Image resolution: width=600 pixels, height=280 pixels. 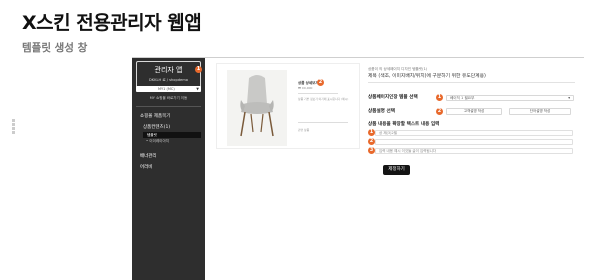 I want to click on preview-description: 상품 기본 정보가 여기에 표시됩니다 (예시), so click(x=323, y=99).